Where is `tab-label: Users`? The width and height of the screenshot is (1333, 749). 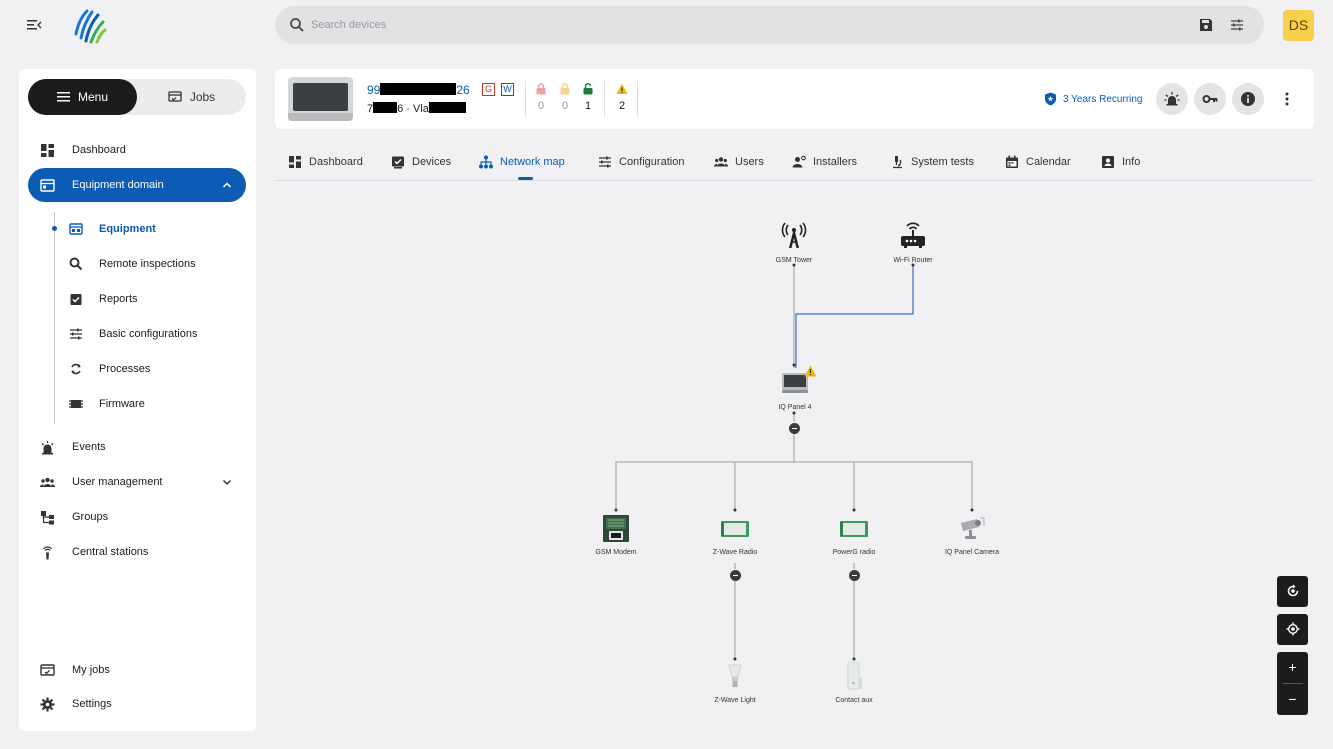
tab-label: Users is located at coordinates (749, 162).